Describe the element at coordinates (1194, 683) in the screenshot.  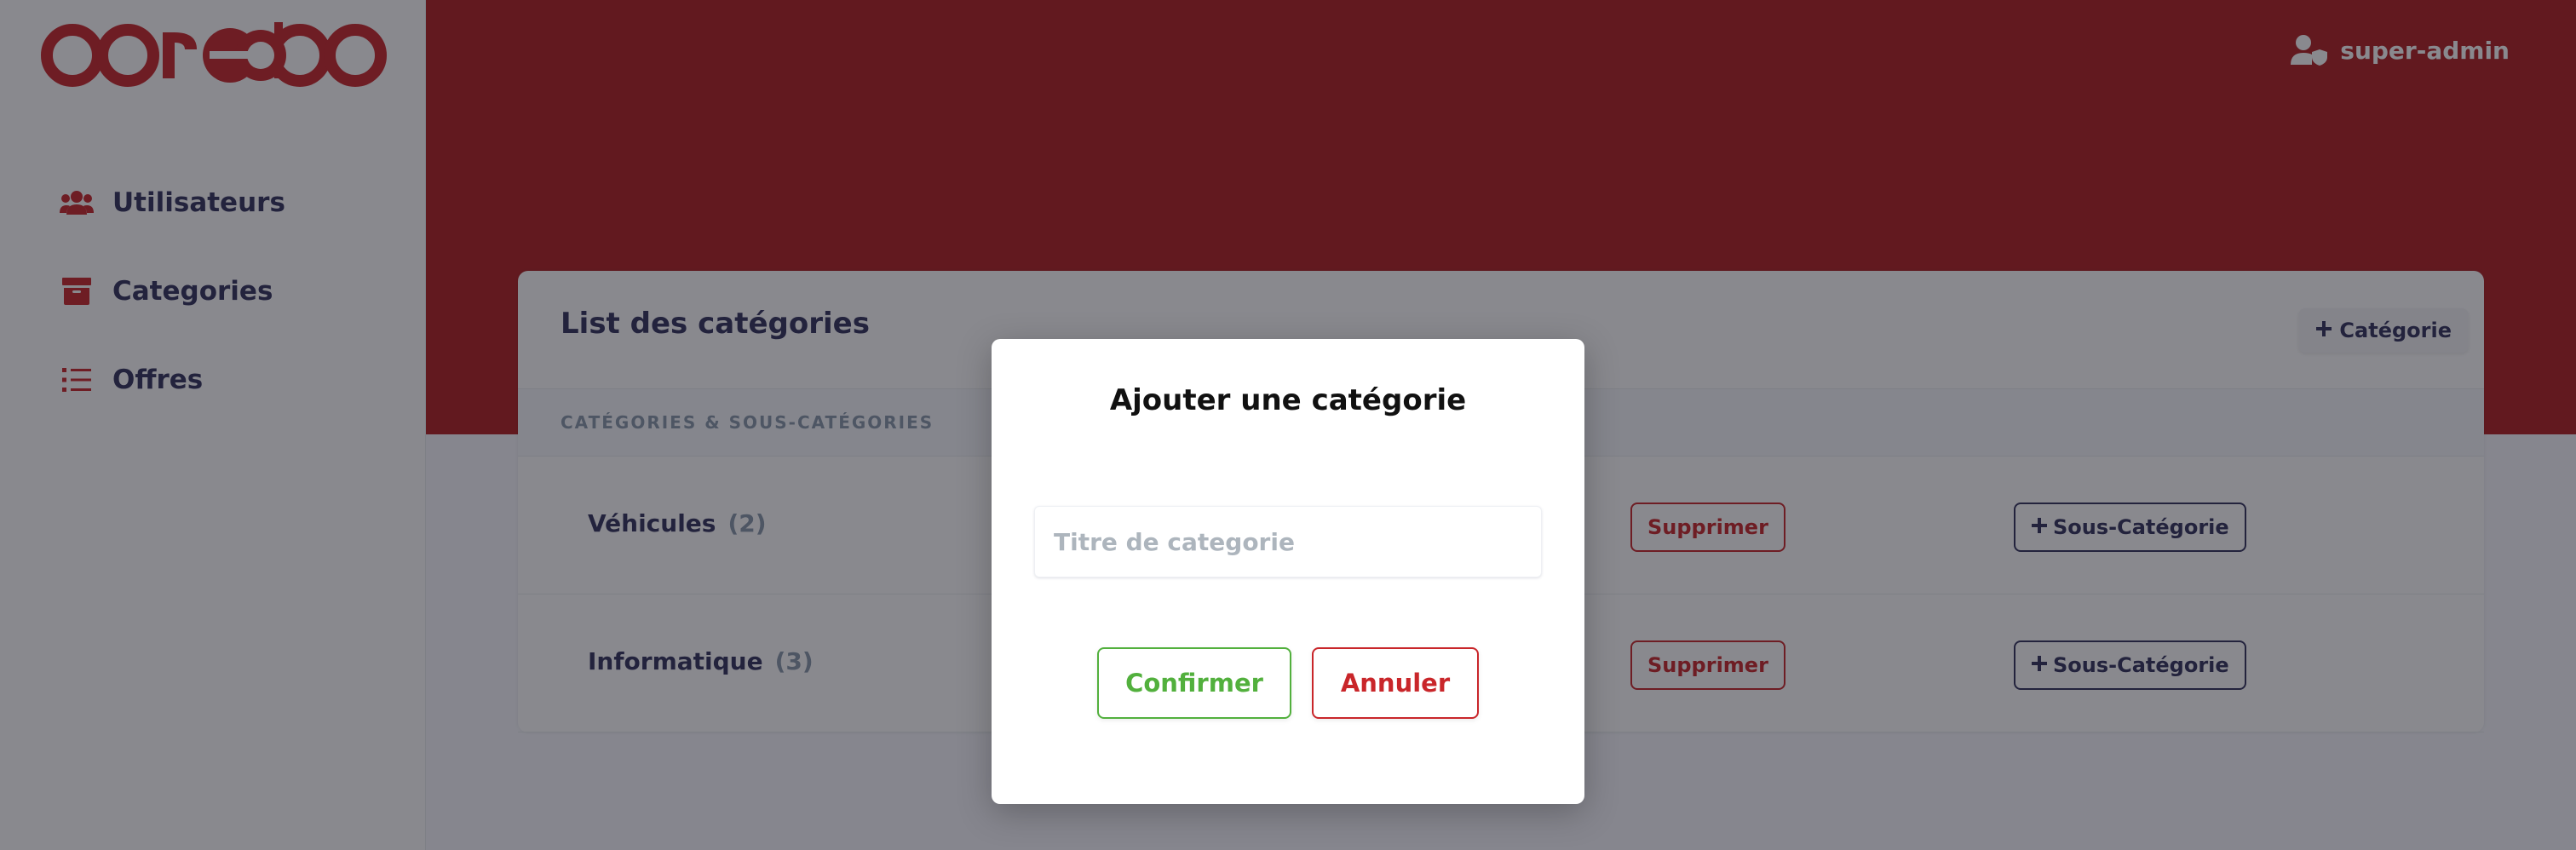
I see `confirm-button: Confirmer` at that location.